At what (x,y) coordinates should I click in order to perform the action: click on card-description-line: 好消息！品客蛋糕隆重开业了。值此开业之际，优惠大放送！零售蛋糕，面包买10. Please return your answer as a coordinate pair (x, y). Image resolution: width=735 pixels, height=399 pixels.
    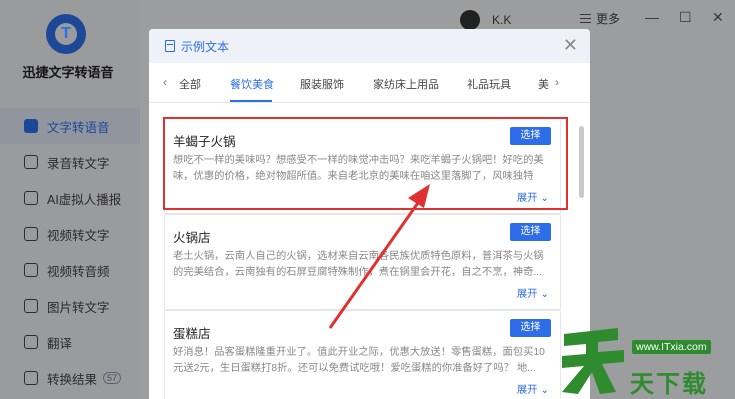
    Looking at the image, I should click on (359, 352).